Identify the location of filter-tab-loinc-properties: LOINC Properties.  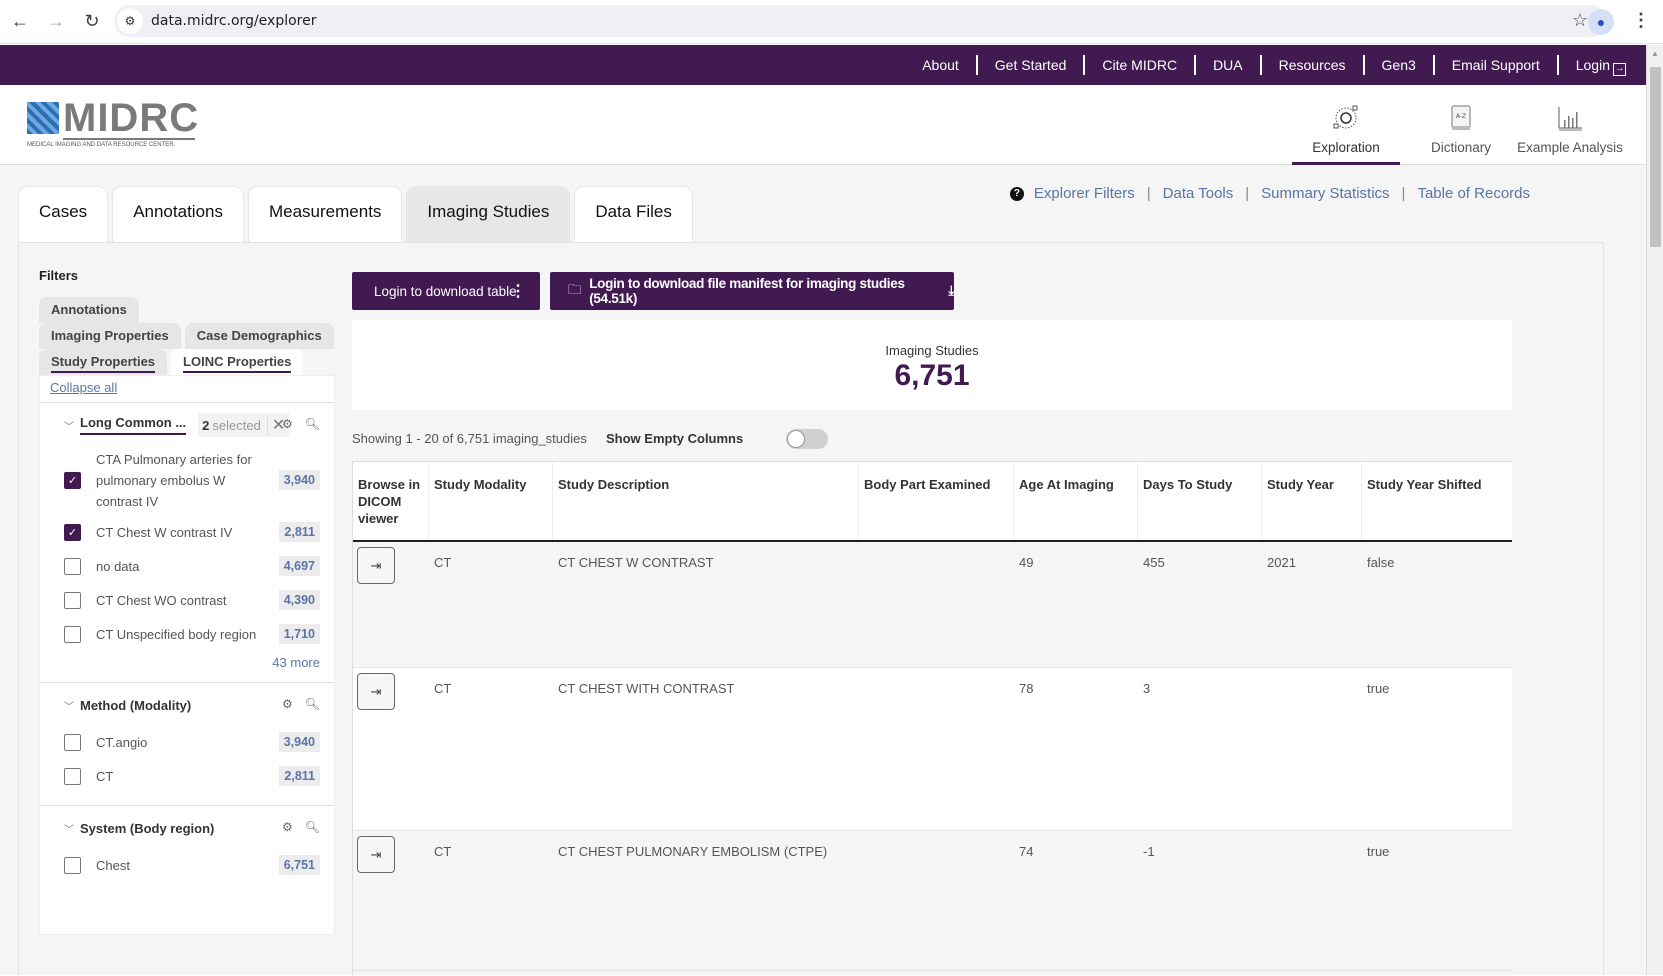
(237, 362).